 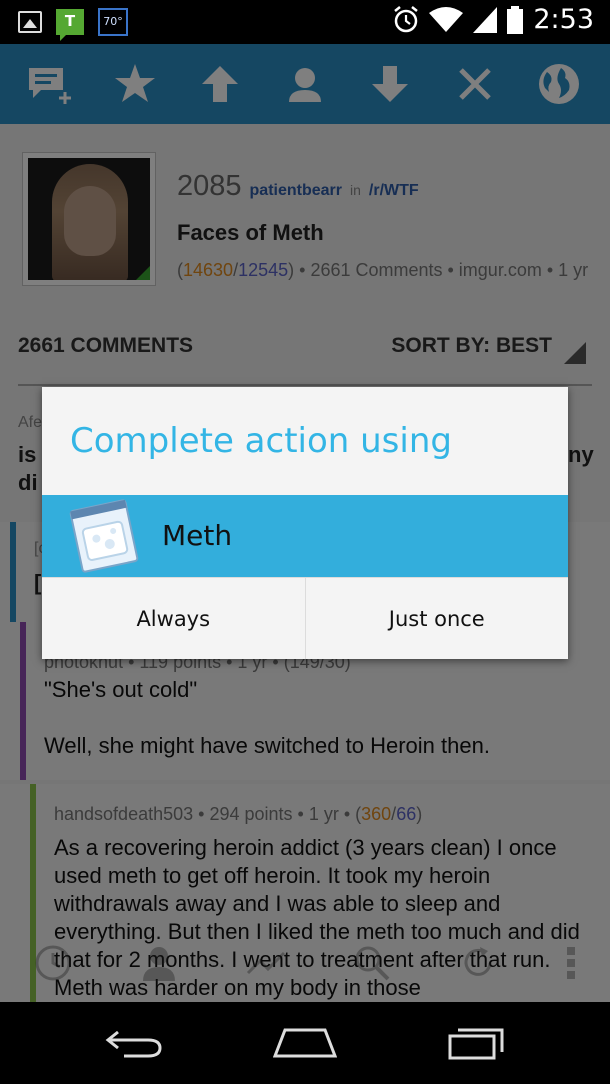 I want to click on system-icons: 2:53, so click(x=493, y=19).